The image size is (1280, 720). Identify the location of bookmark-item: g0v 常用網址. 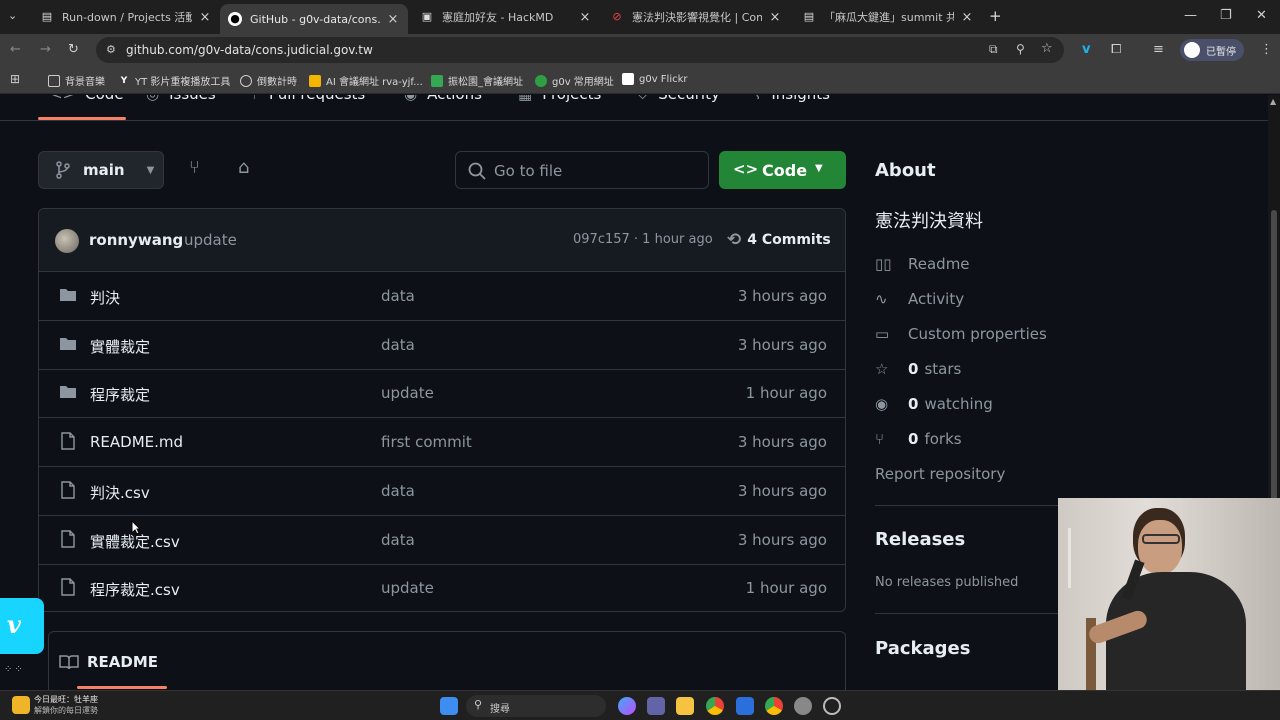
(574, 80).